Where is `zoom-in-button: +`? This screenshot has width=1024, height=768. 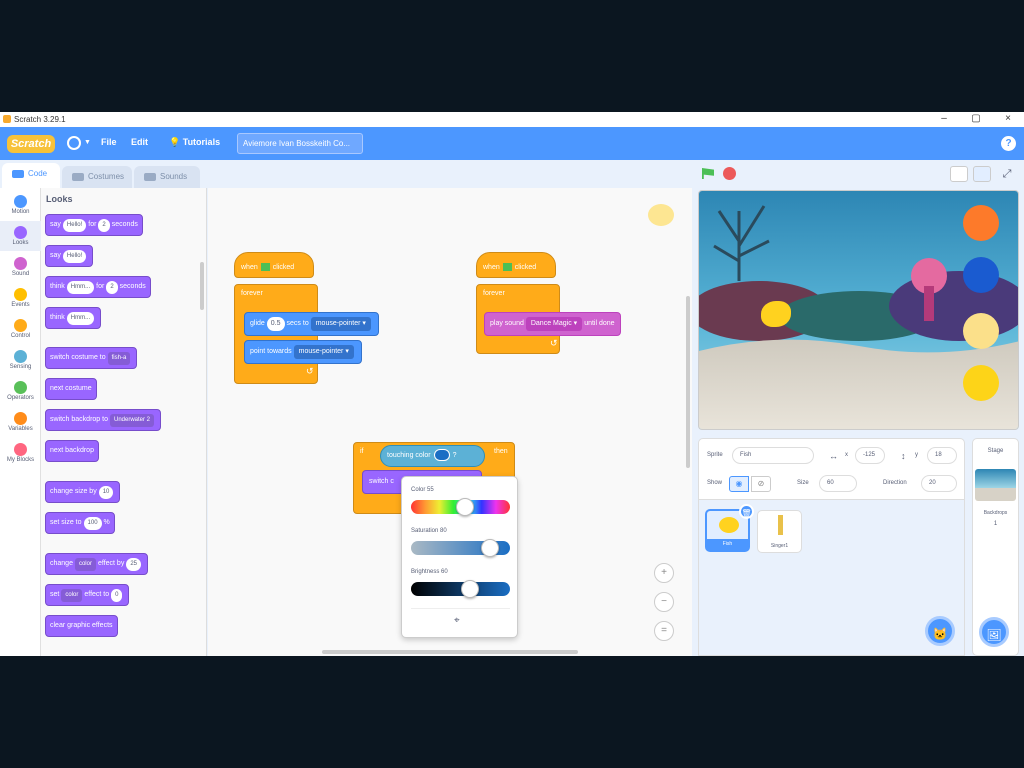
zoom-in-button: + is located at coordinates (664, 573).